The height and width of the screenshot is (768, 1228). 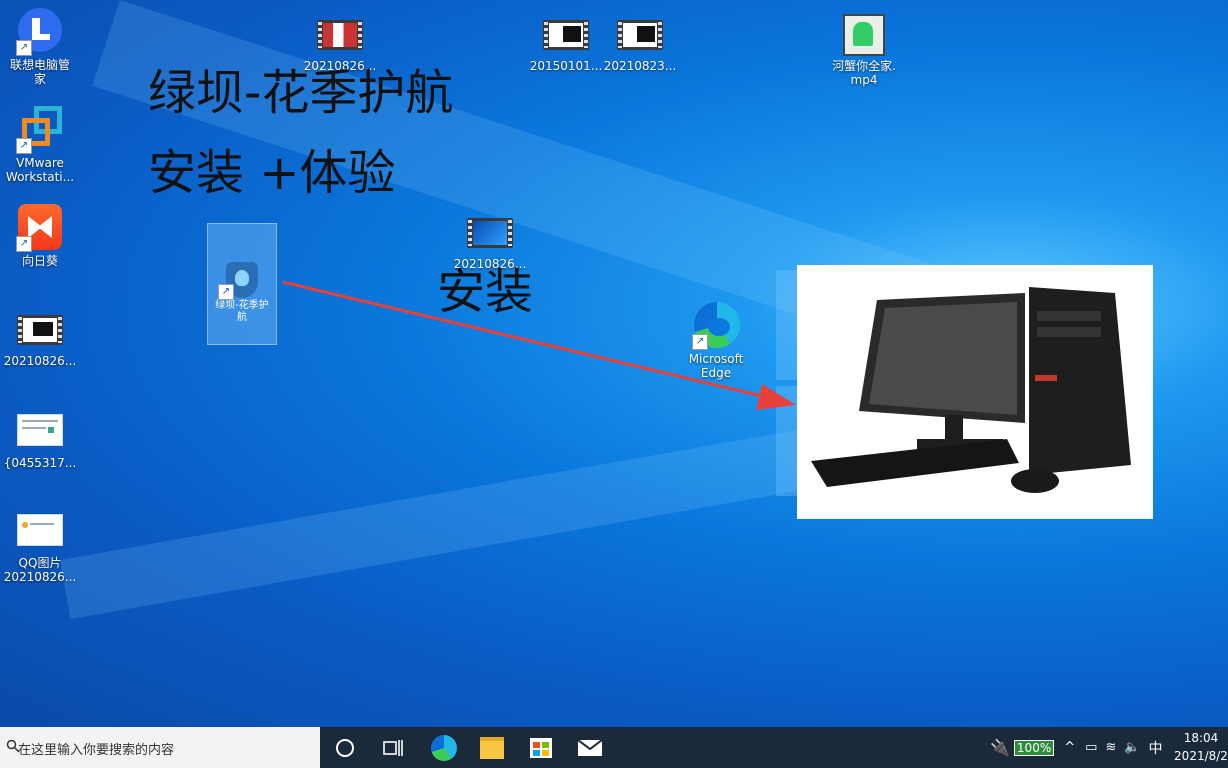 What do you see at coordinates (1076, 747) in the screenshot?
I see `system-tray: 🔌 100% ^ ▭ ≋ 🔈 中` at bounding box center [1076, 747].